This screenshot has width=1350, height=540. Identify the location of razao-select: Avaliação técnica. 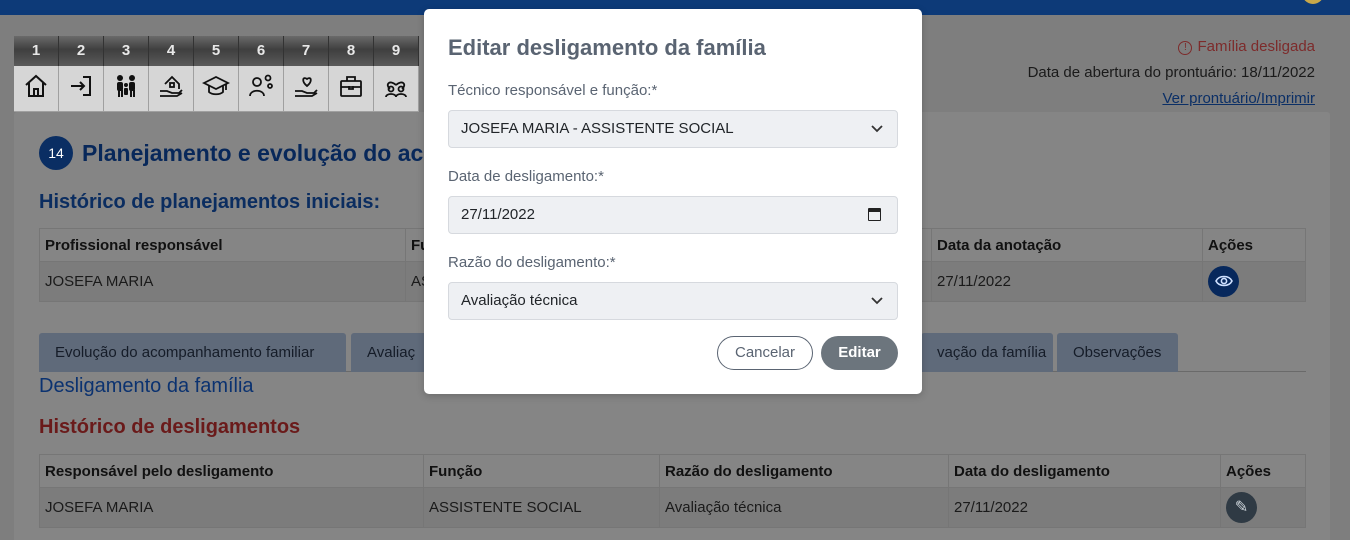
(673, 301).